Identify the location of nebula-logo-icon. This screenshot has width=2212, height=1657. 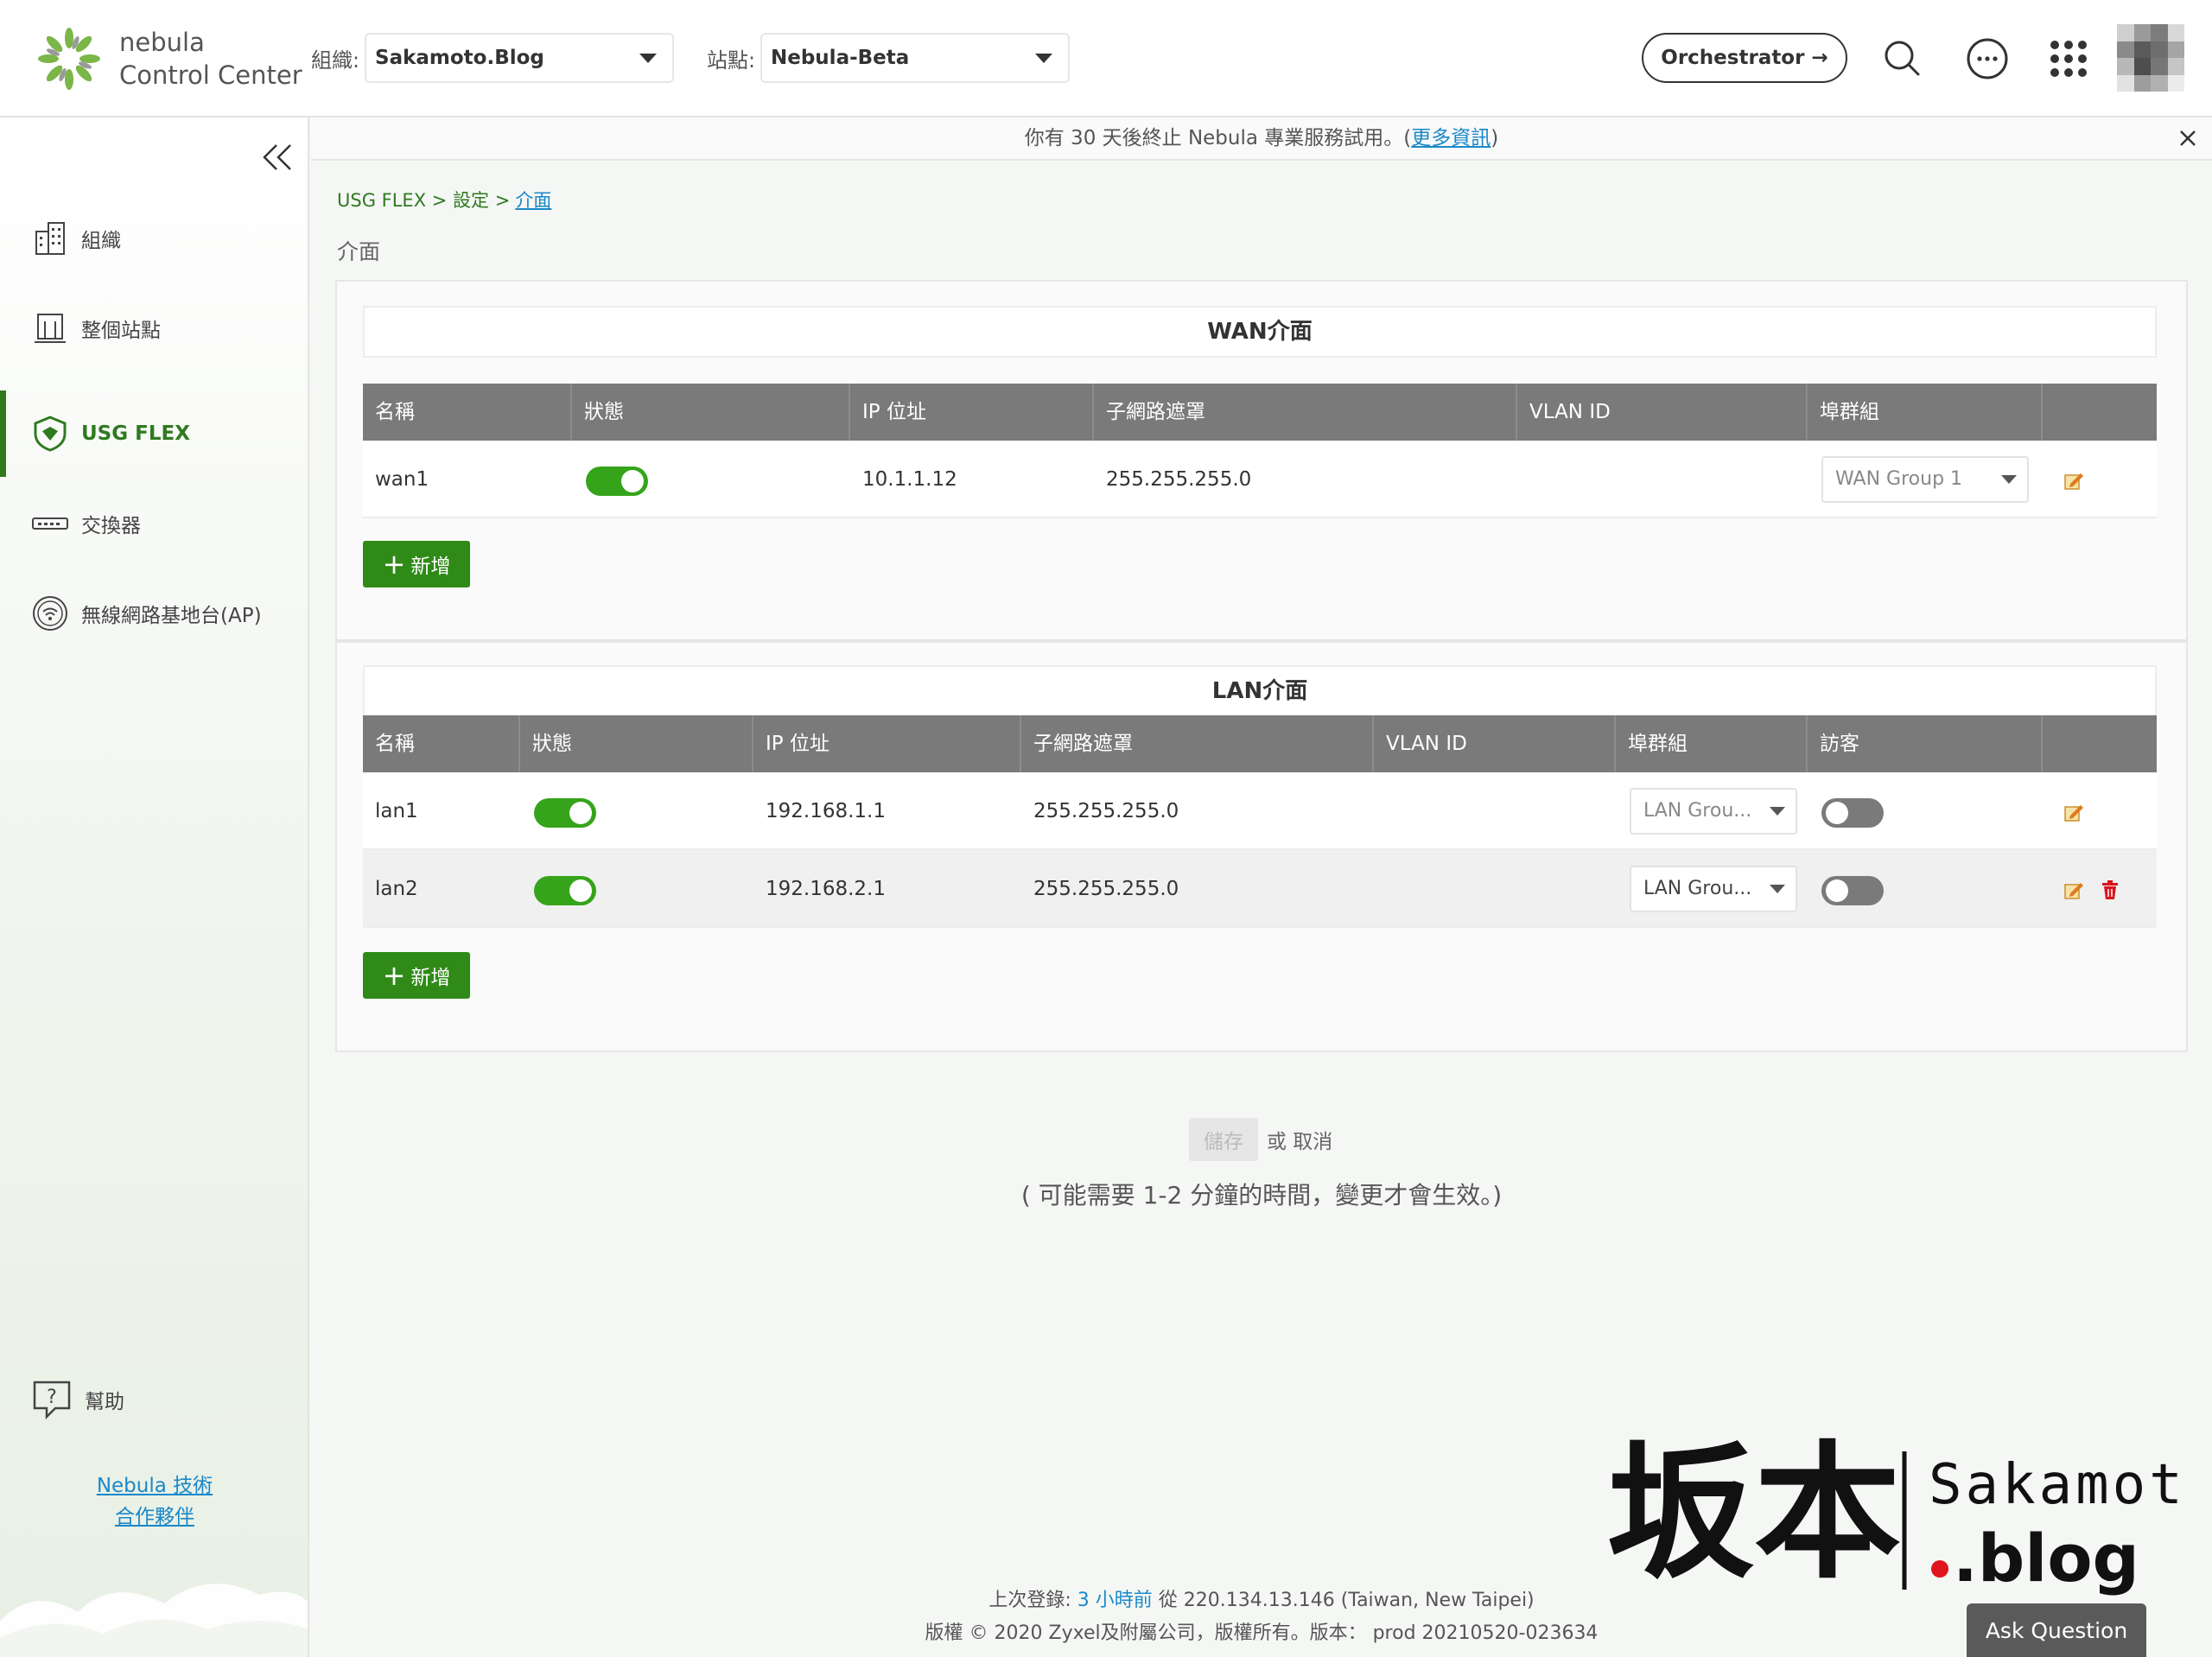
(69, 58).